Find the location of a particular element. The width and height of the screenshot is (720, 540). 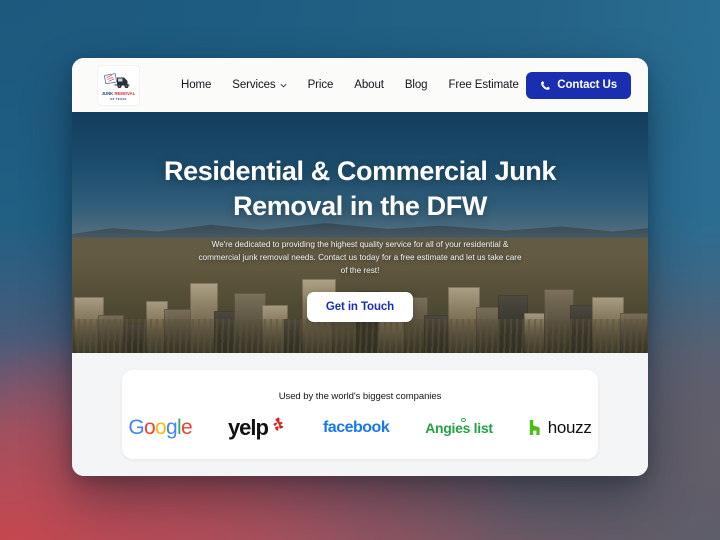

contact-us-button: Contact Us is located at coordinates (578, 85).